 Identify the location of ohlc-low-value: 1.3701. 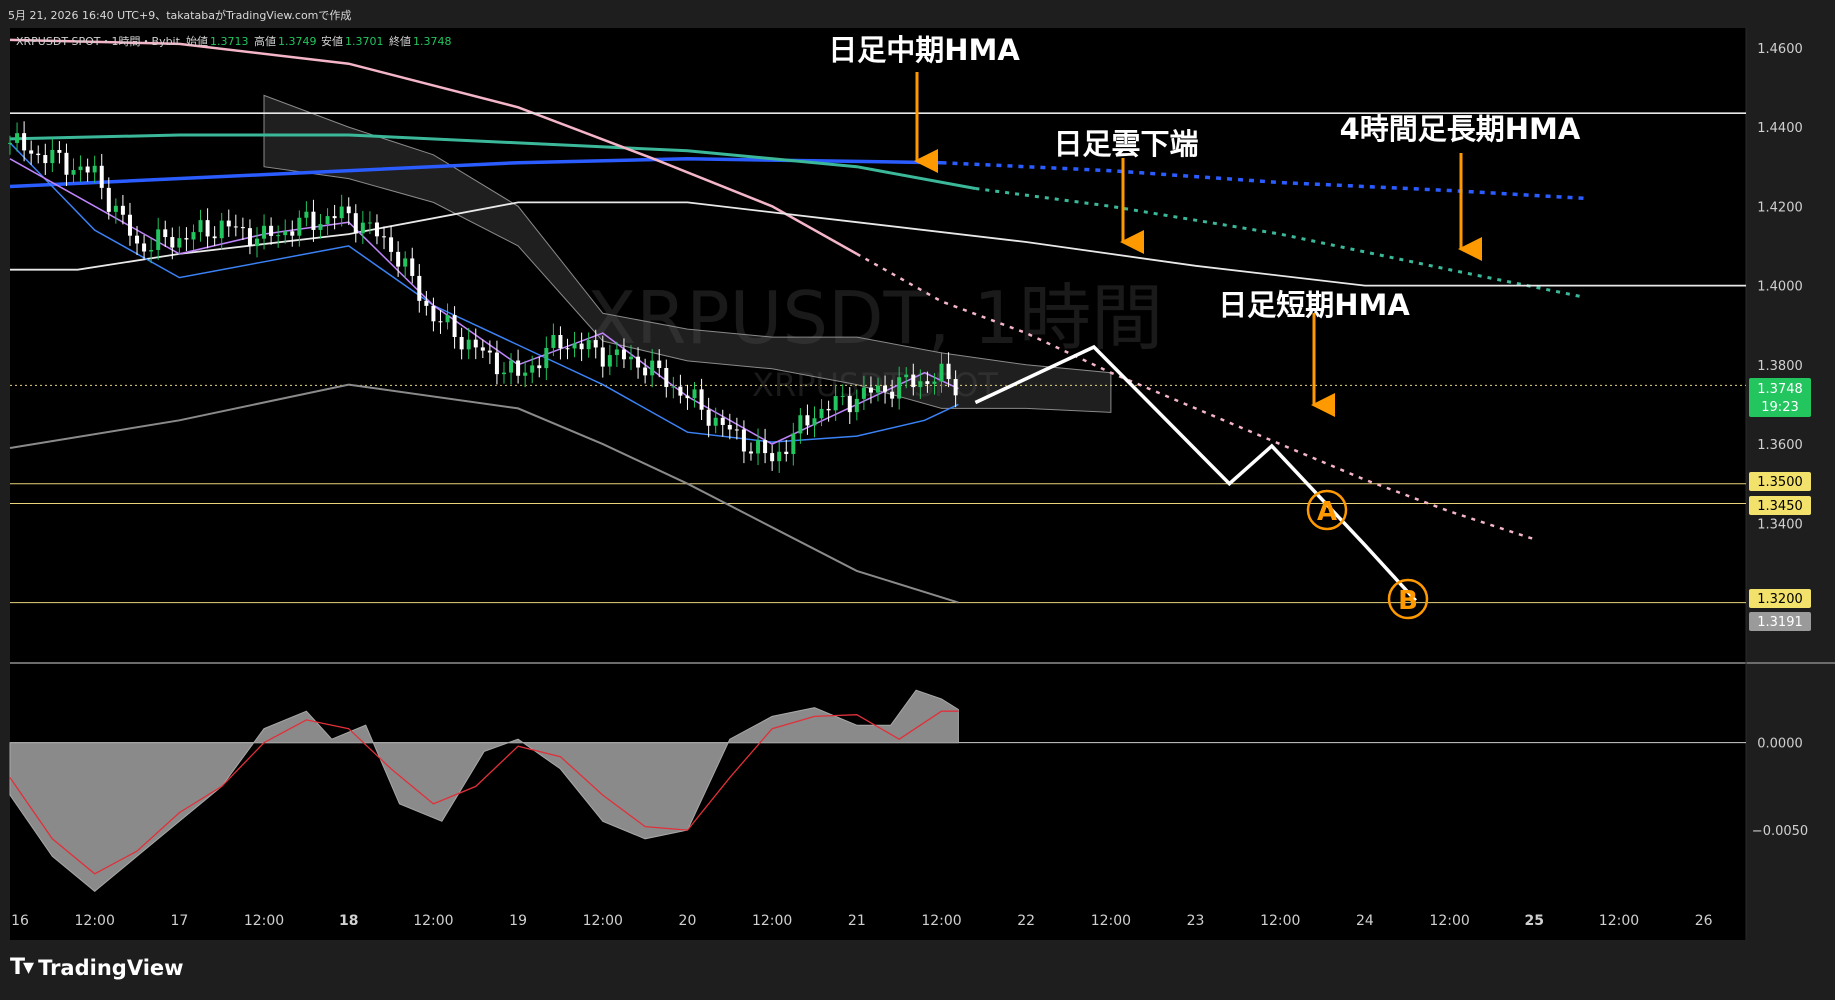
(364, 41).